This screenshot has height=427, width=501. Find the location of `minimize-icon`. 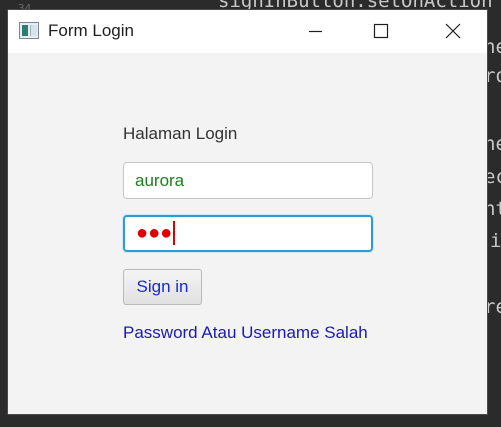

minimize-icon is located at coordinates (315, 31).